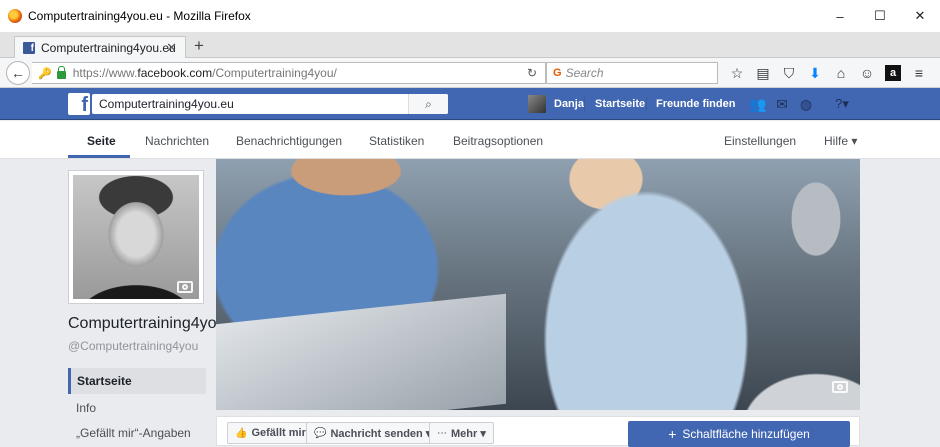  I want to click on send-message-label: Nachricht senden ▾, so click(381, 433).